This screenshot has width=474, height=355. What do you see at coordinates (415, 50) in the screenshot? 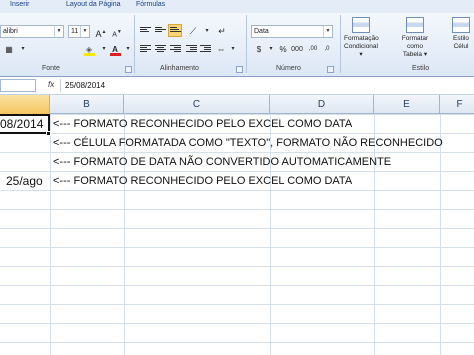
I see `format-as-table-label-2: como Tabela ▾` at bounding box center [415, 50].